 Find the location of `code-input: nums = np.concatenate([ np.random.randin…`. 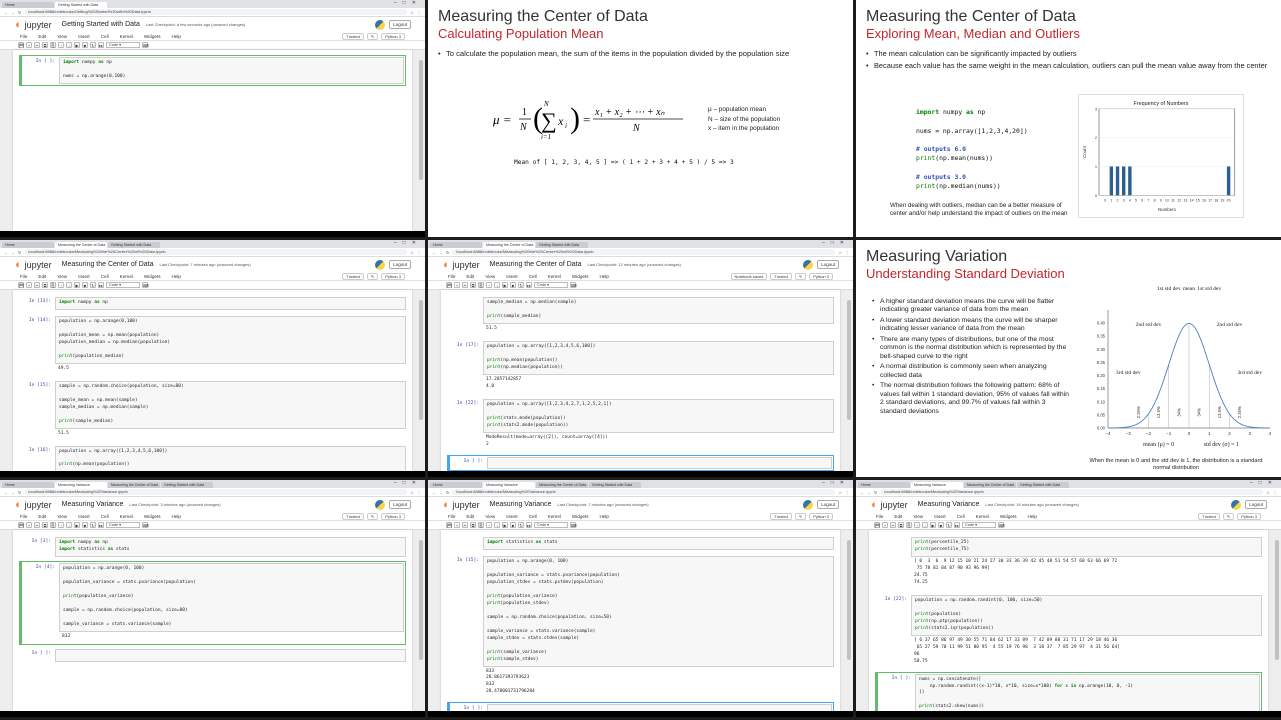

code-input: nums = np.concatenate([ np.random.randin… is located at coordinates (1087, 692).